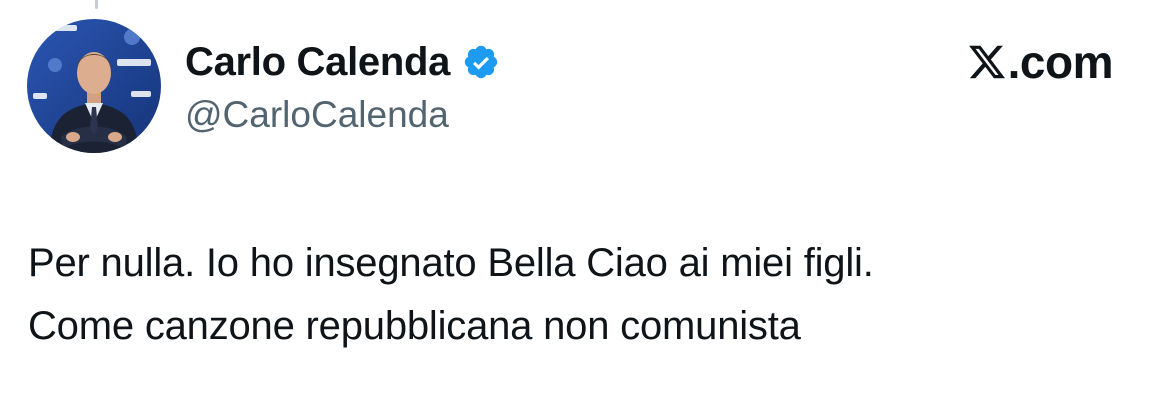 Image resolution: width=1170 pixels, height=415 pixels. I want to click on top-edge-mark, so click(96, 4).